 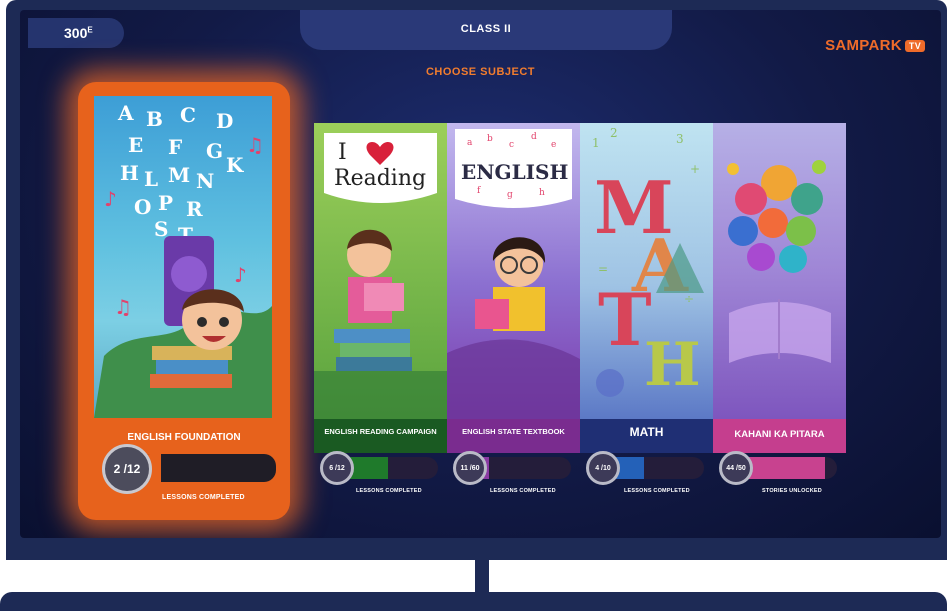 I want to click on svg-text: d, so click(x=534, y=137).